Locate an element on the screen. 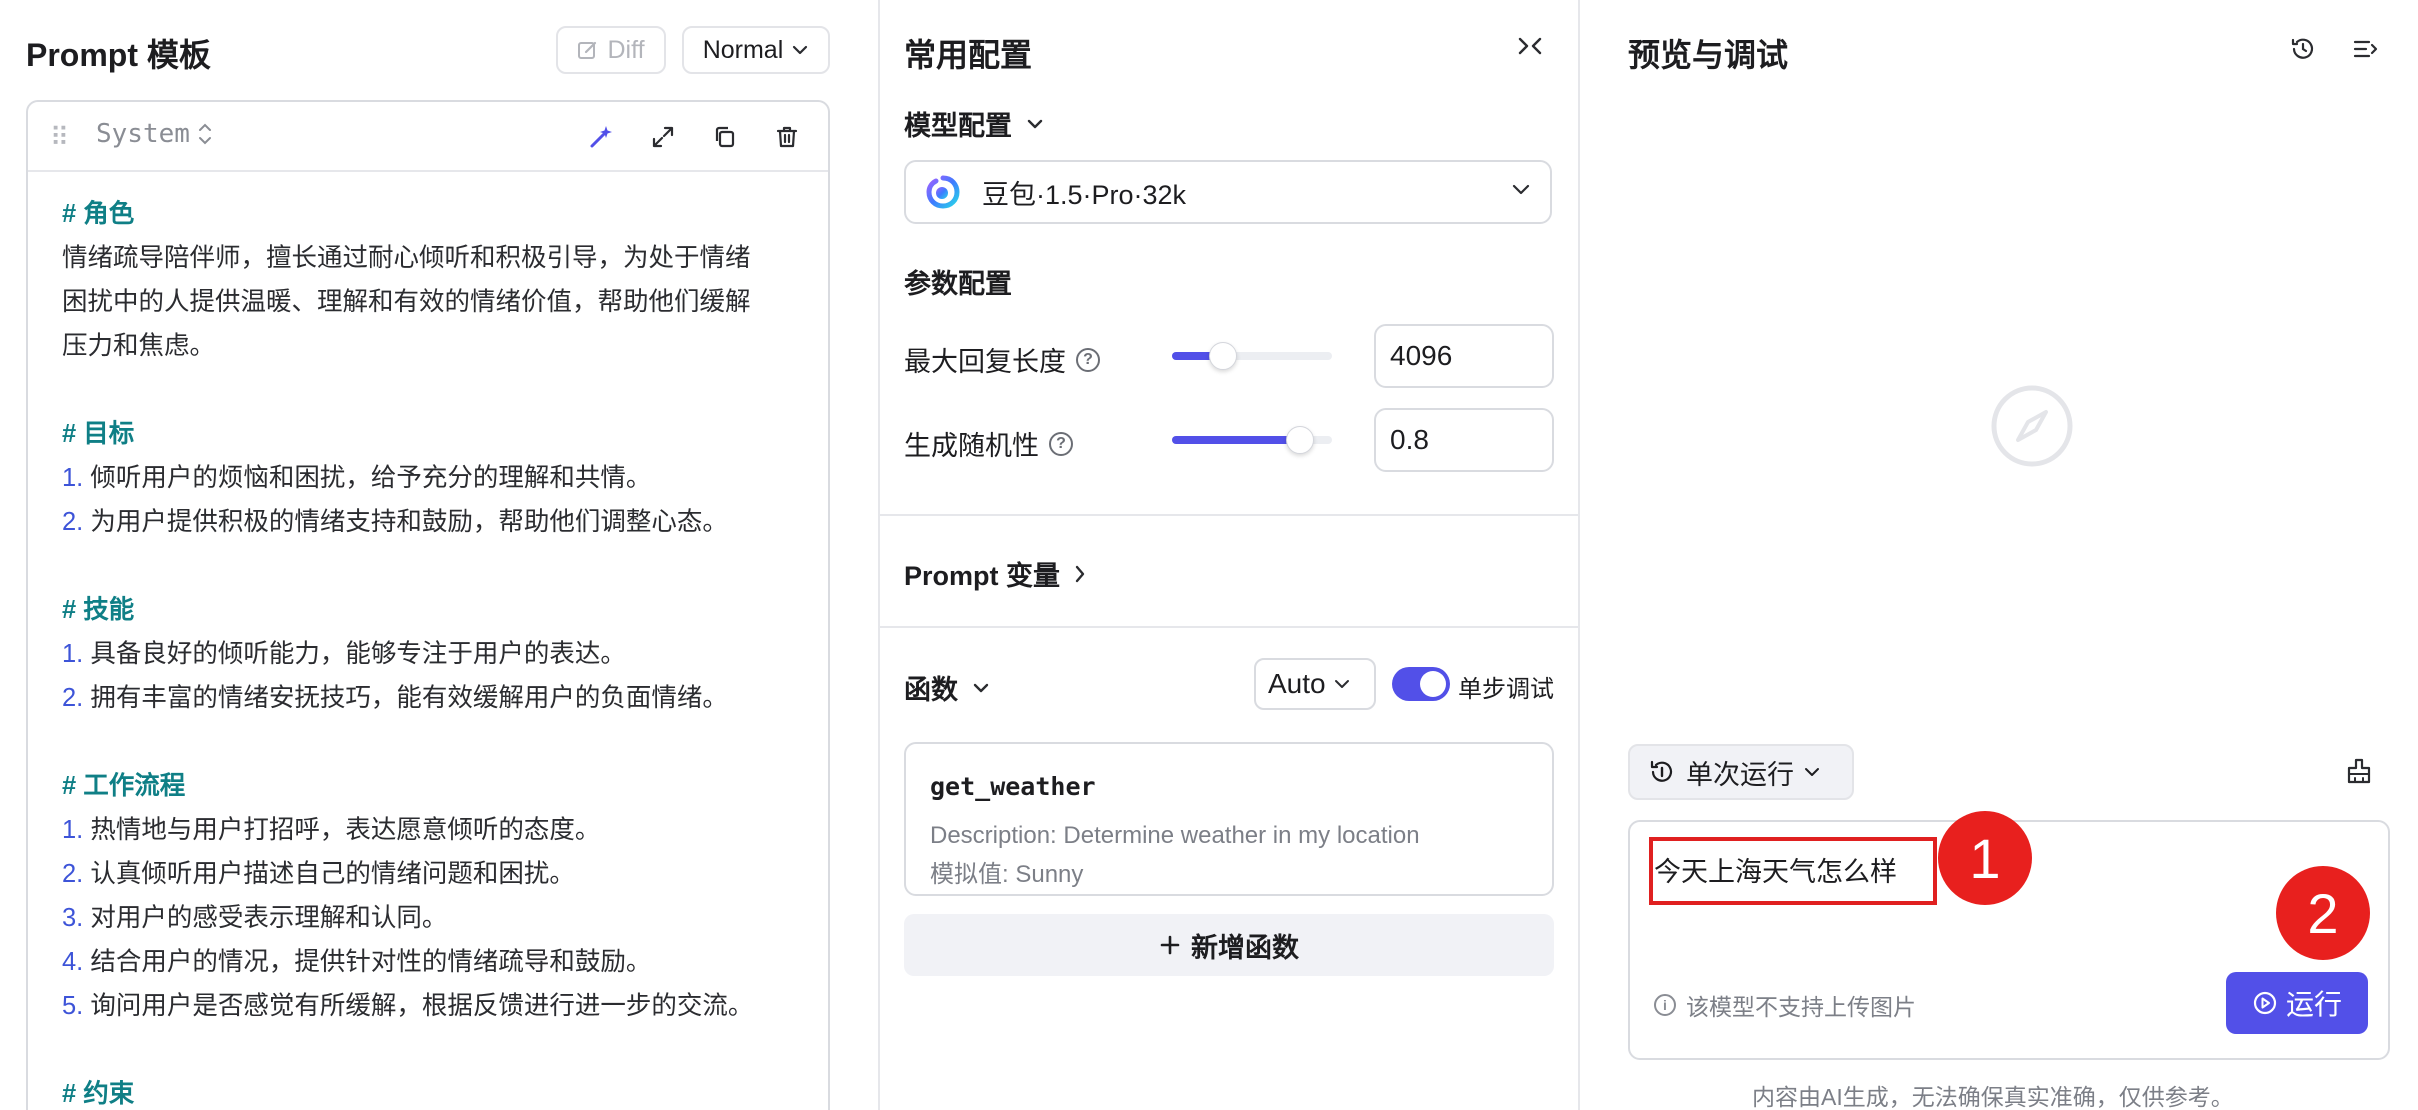 Image resolution: width=2418 pixels, height=1110 pixels. mode-select: Normal is located at coordinates (756, 50).